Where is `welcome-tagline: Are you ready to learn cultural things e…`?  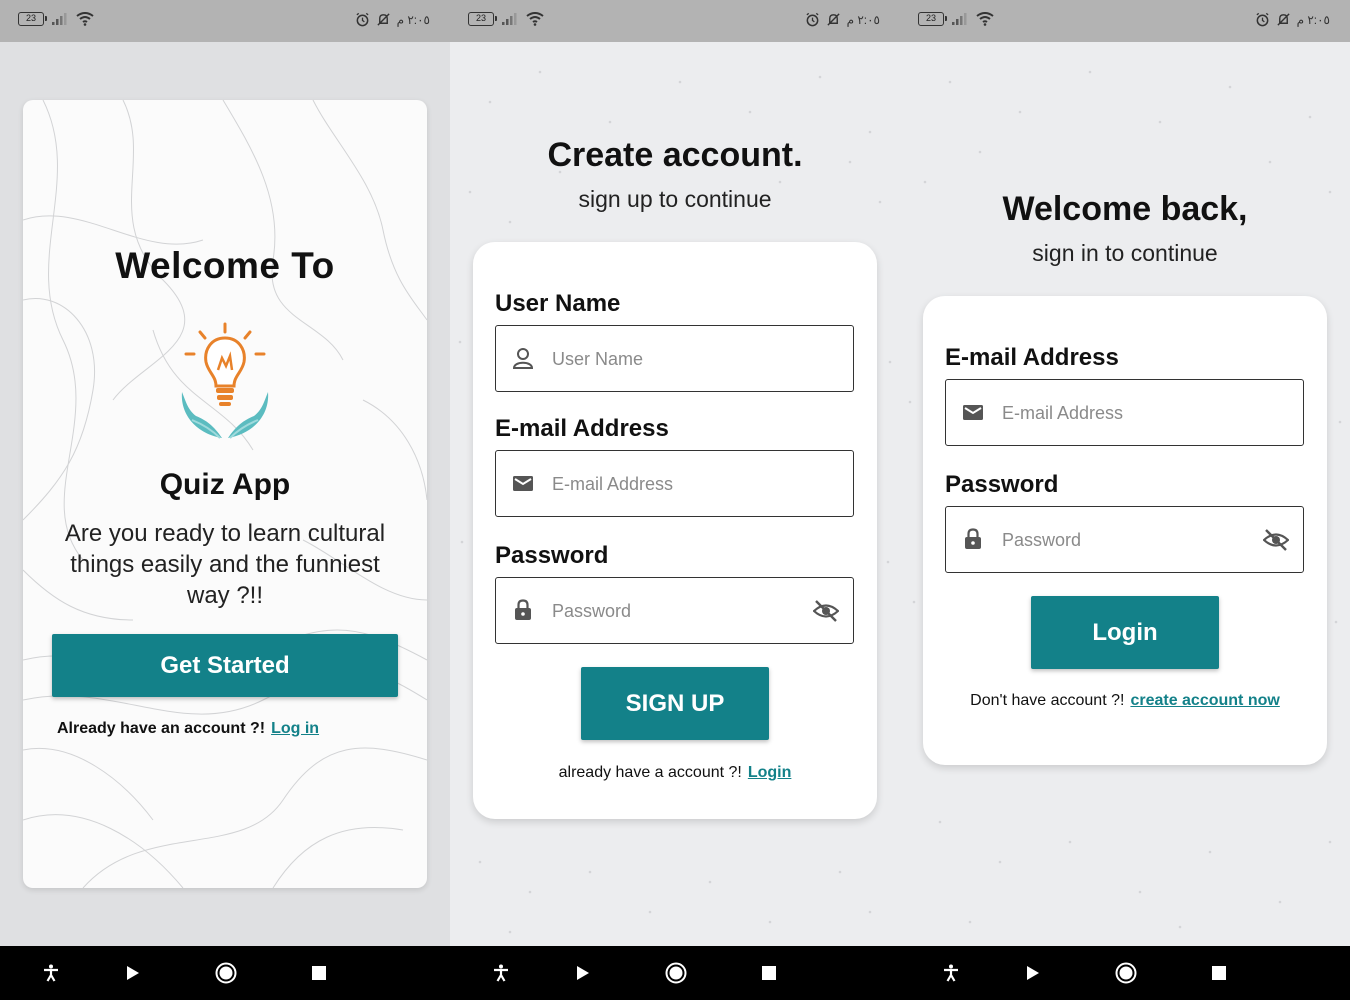
welcome-tagline: Are you ready to learn cultural things e… is located at coordinates (225, 564).